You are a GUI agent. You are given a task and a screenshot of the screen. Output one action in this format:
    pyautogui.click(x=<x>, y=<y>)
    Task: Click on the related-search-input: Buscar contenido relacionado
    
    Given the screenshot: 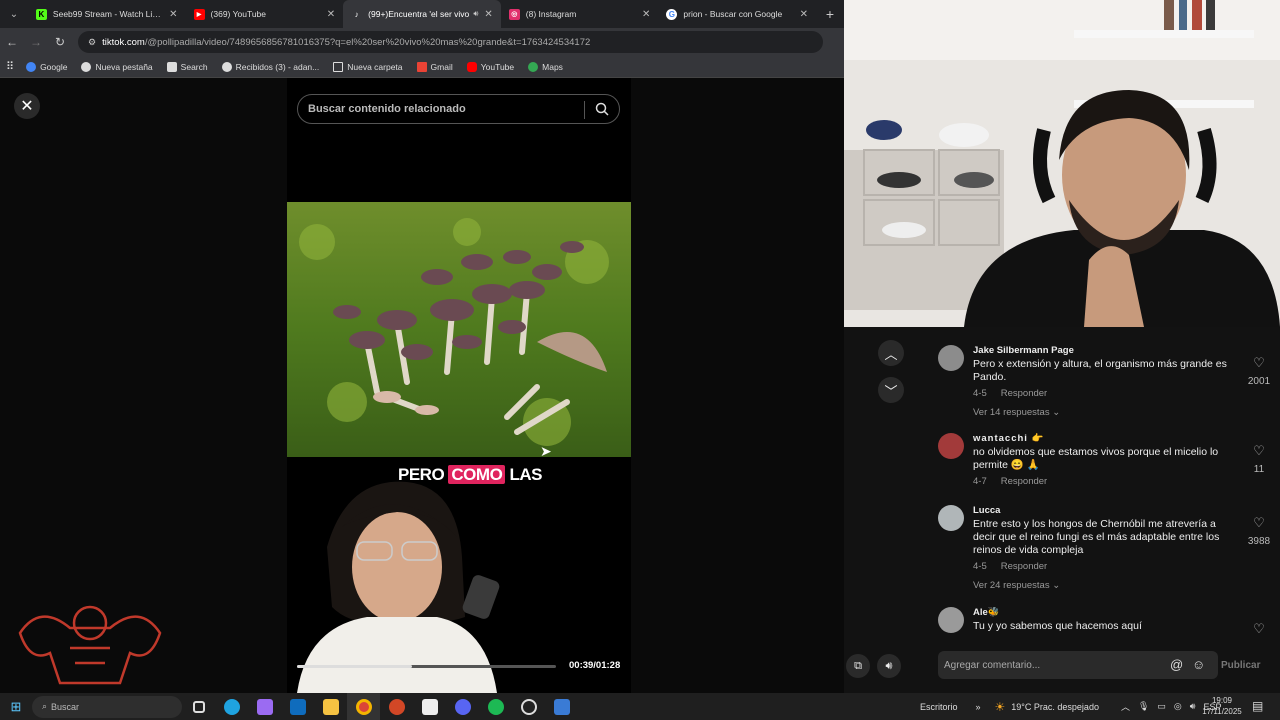 What is the action you would take?
    pyautogui.click(x=458, y=109)
    